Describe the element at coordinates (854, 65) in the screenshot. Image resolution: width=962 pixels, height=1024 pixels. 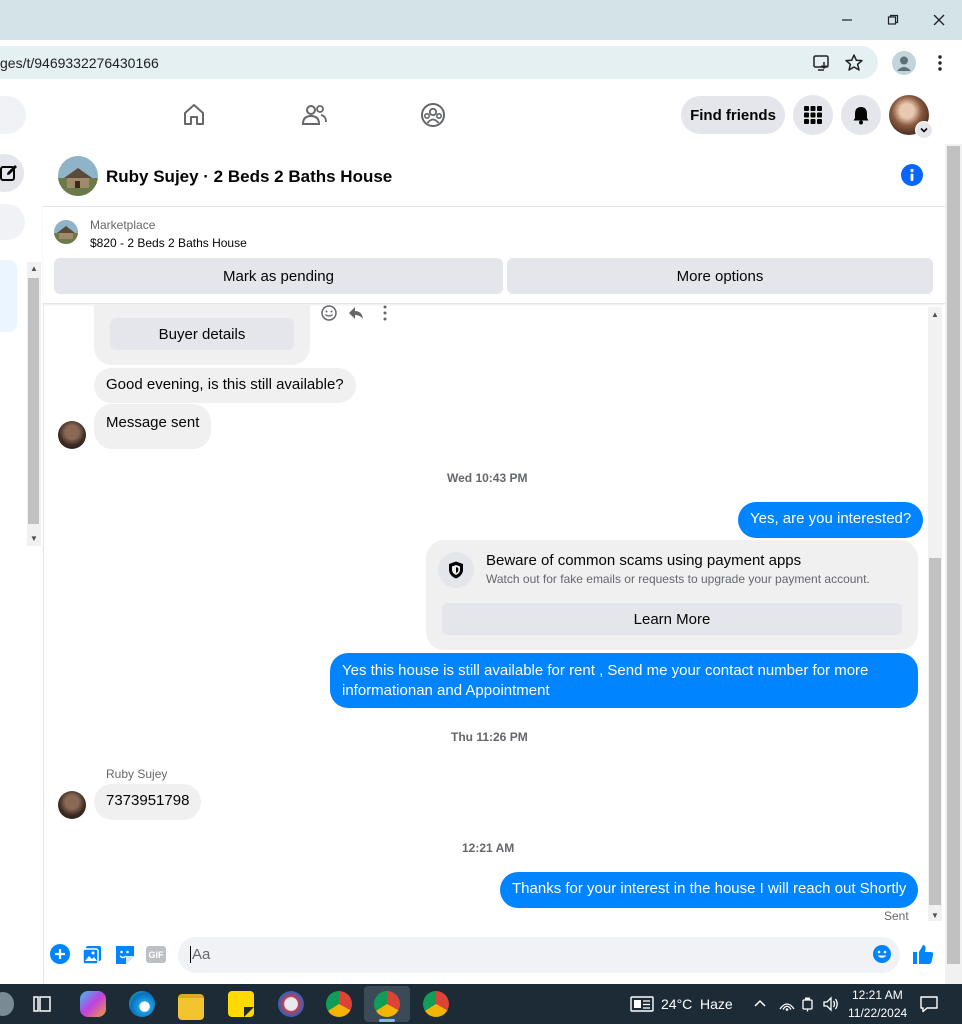
I see `bookmark-star-icon` at that location.